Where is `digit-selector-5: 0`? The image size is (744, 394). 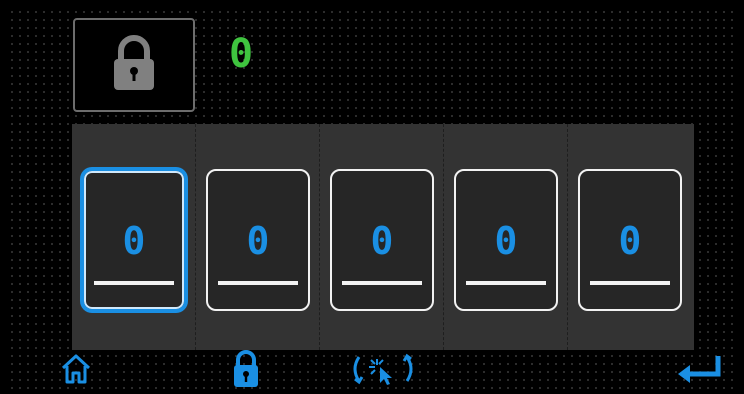 digit-selector-5: 0 is located at coordinates (630, 240).